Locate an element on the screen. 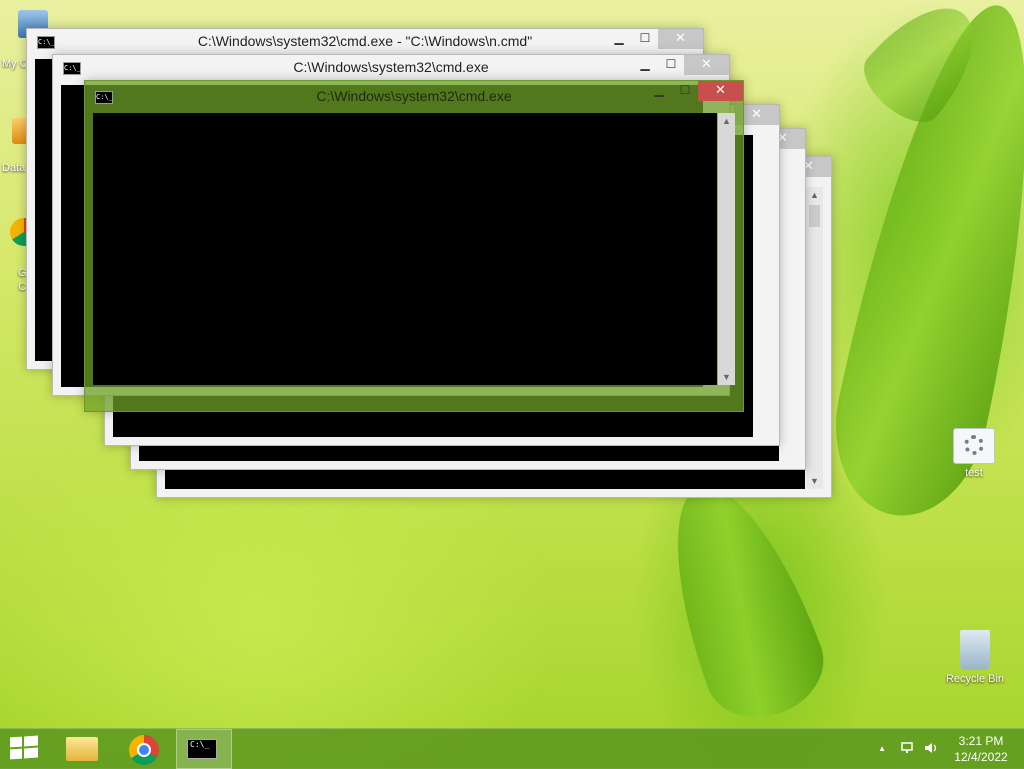  desktop-icon-label: My C is located at coordinates (15, 64).